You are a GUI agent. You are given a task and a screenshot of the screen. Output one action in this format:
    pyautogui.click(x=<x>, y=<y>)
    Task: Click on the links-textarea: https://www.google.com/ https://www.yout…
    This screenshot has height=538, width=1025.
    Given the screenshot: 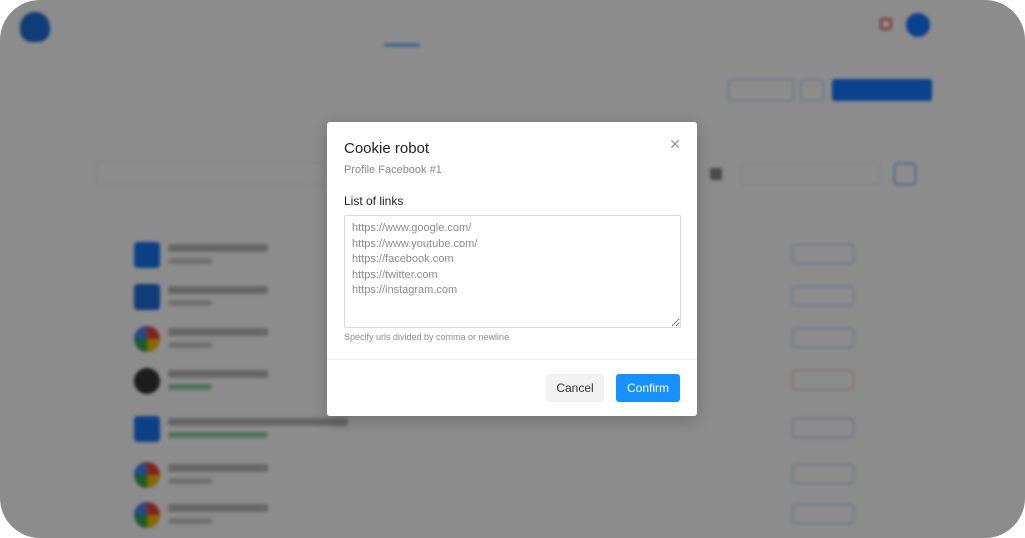 What is the action you would take?
    pyautogui.click(x=512, y=271)
    